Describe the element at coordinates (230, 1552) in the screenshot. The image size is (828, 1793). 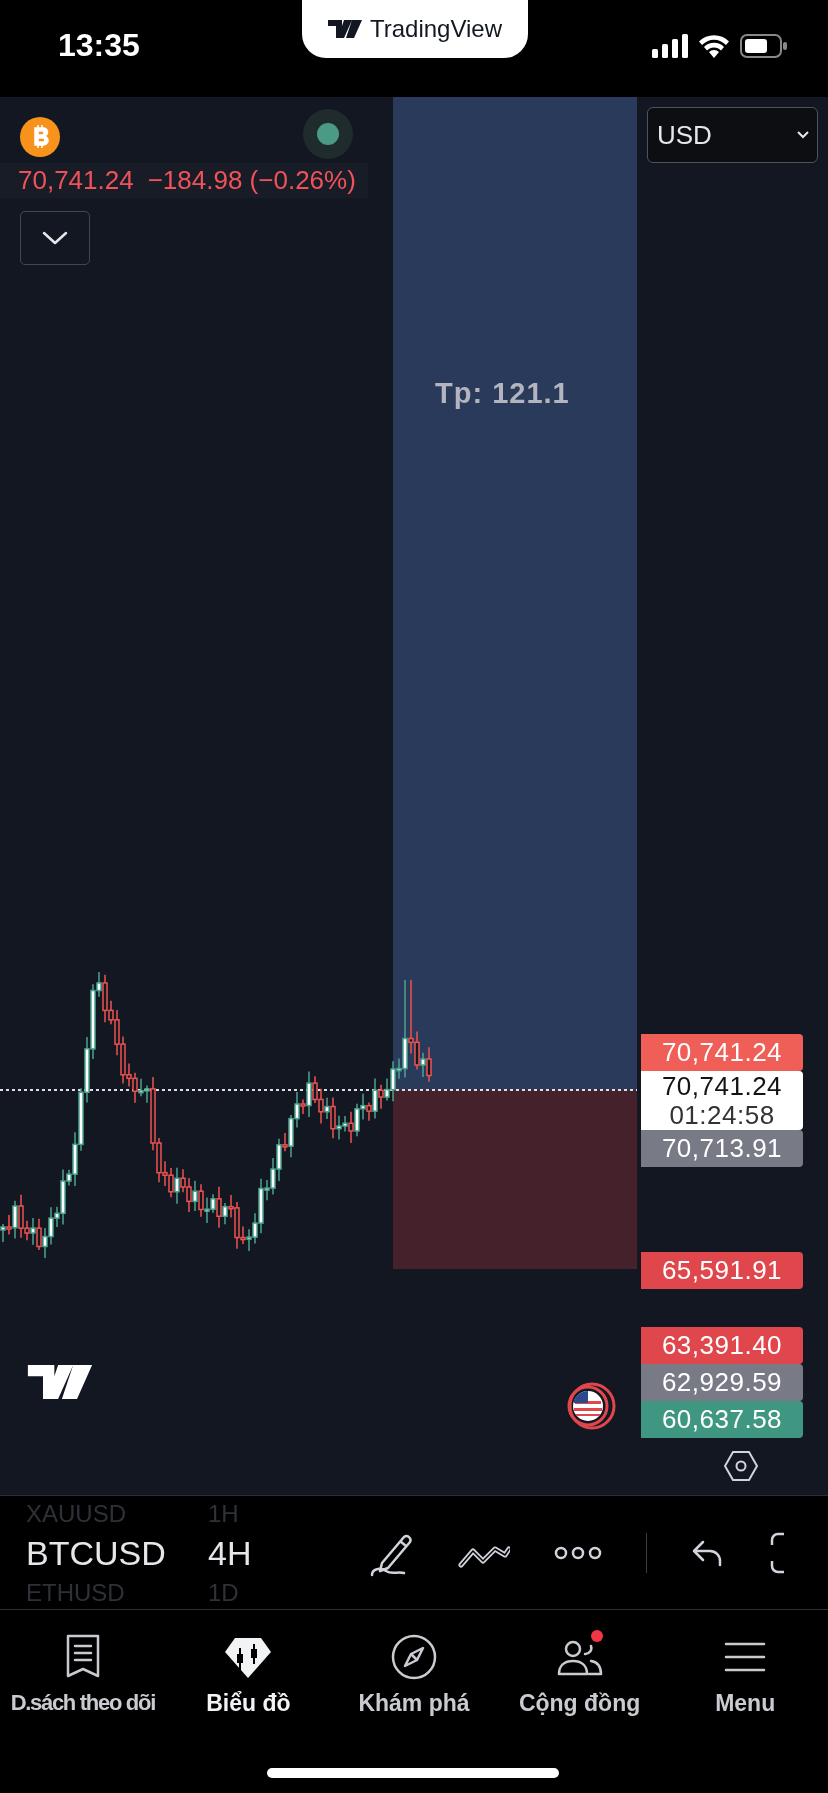
I see `interval-option: 4H` at that location.